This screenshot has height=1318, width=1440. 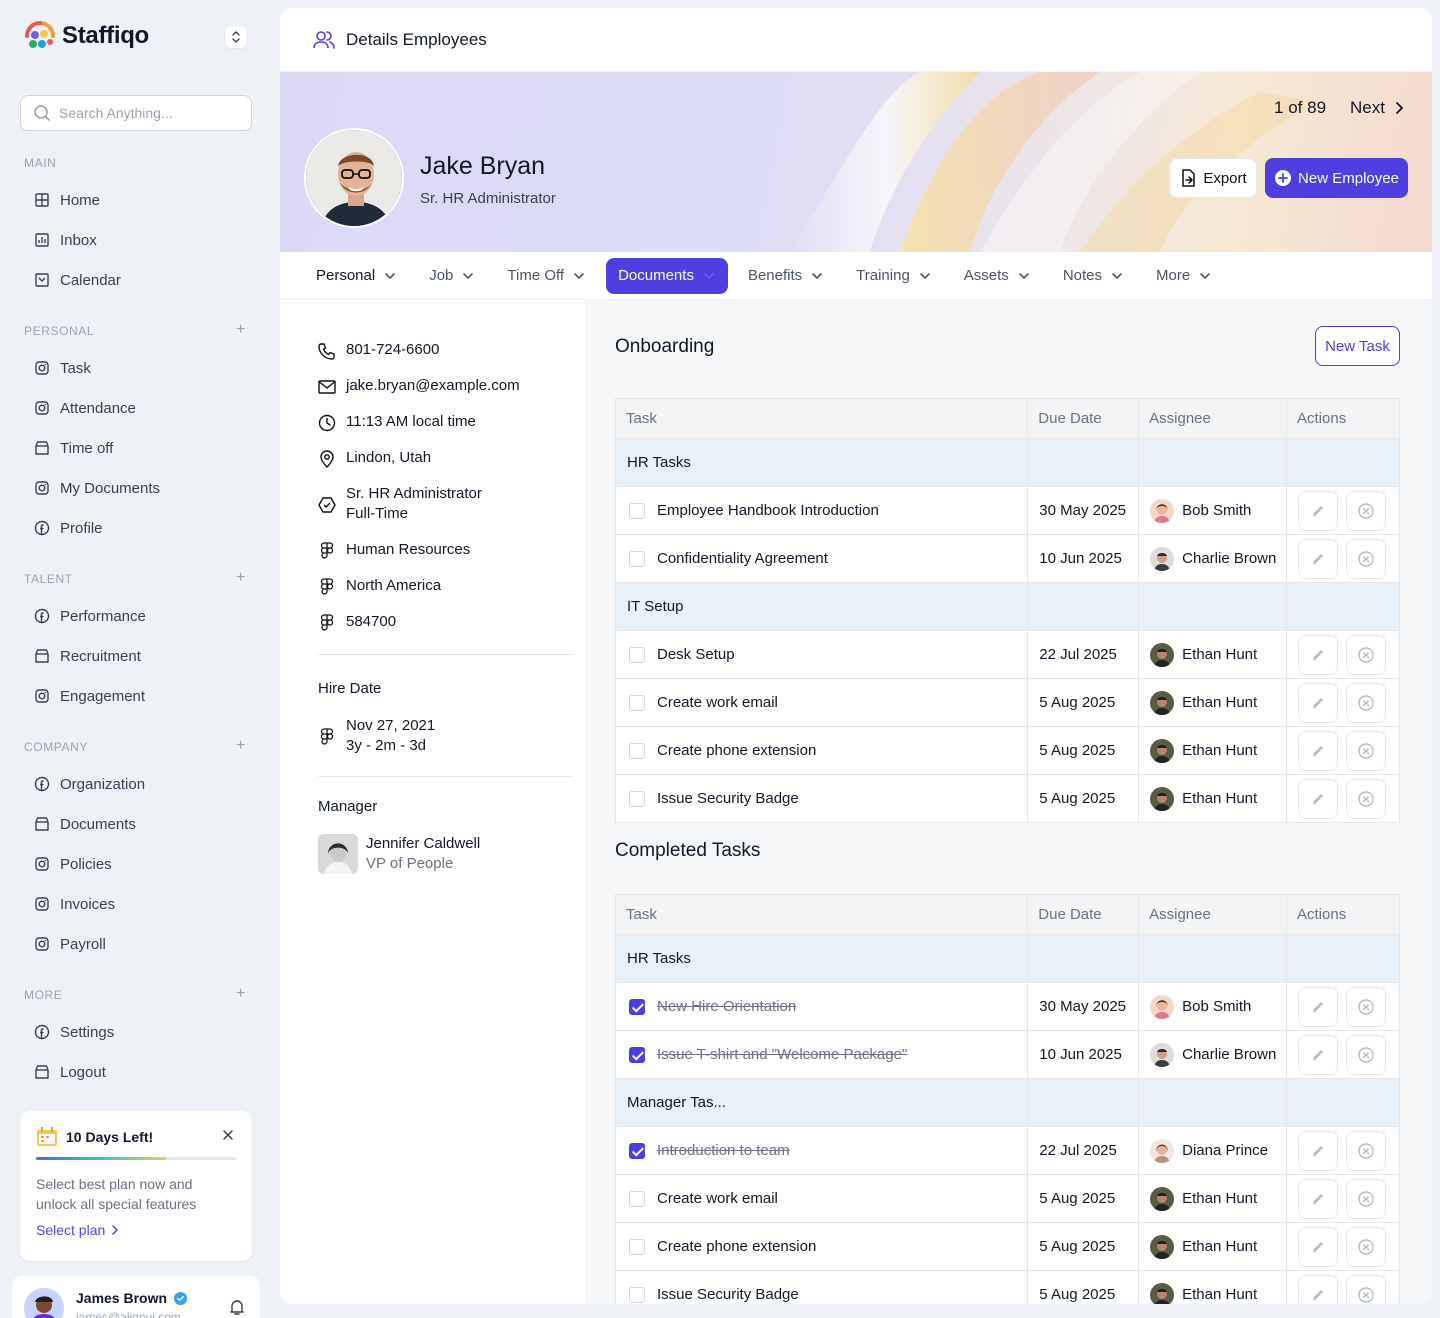 What do you see at coordinates (228, 1135) in the screenshot?
I see `close-icon` at bounding box center [228, 1135].